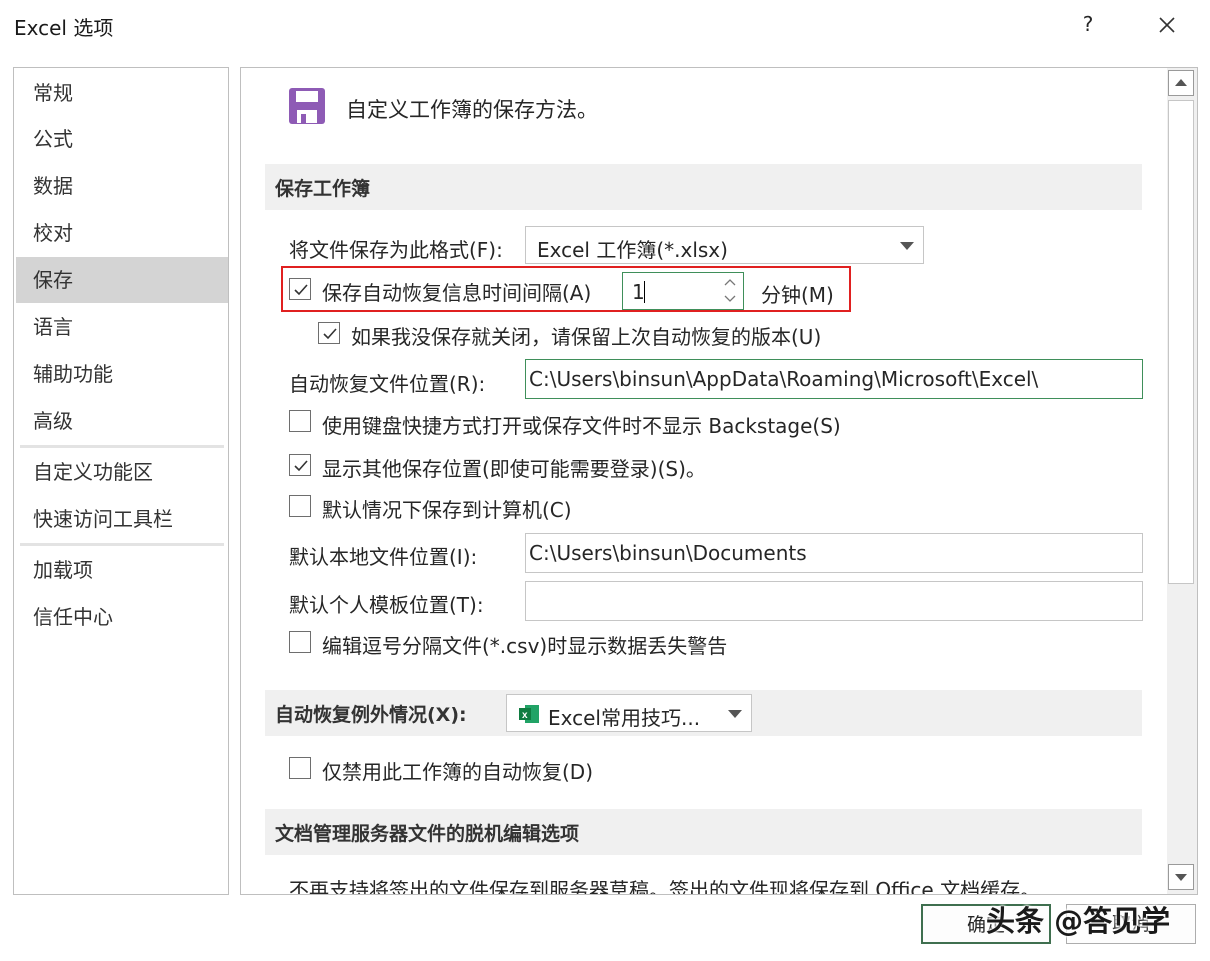  I want to click on show-other-locations-checkbox, so click(300, 465).